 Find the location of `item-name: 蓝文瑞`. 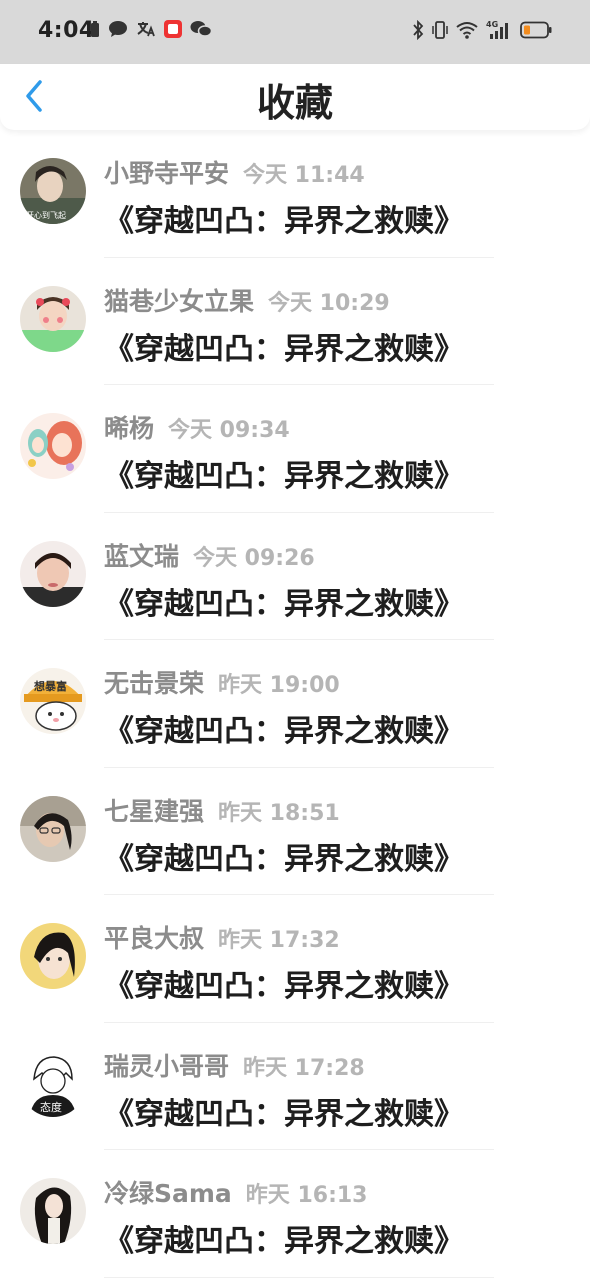

item-name: 蓝文瑞 is located at coordinates (142, 556).